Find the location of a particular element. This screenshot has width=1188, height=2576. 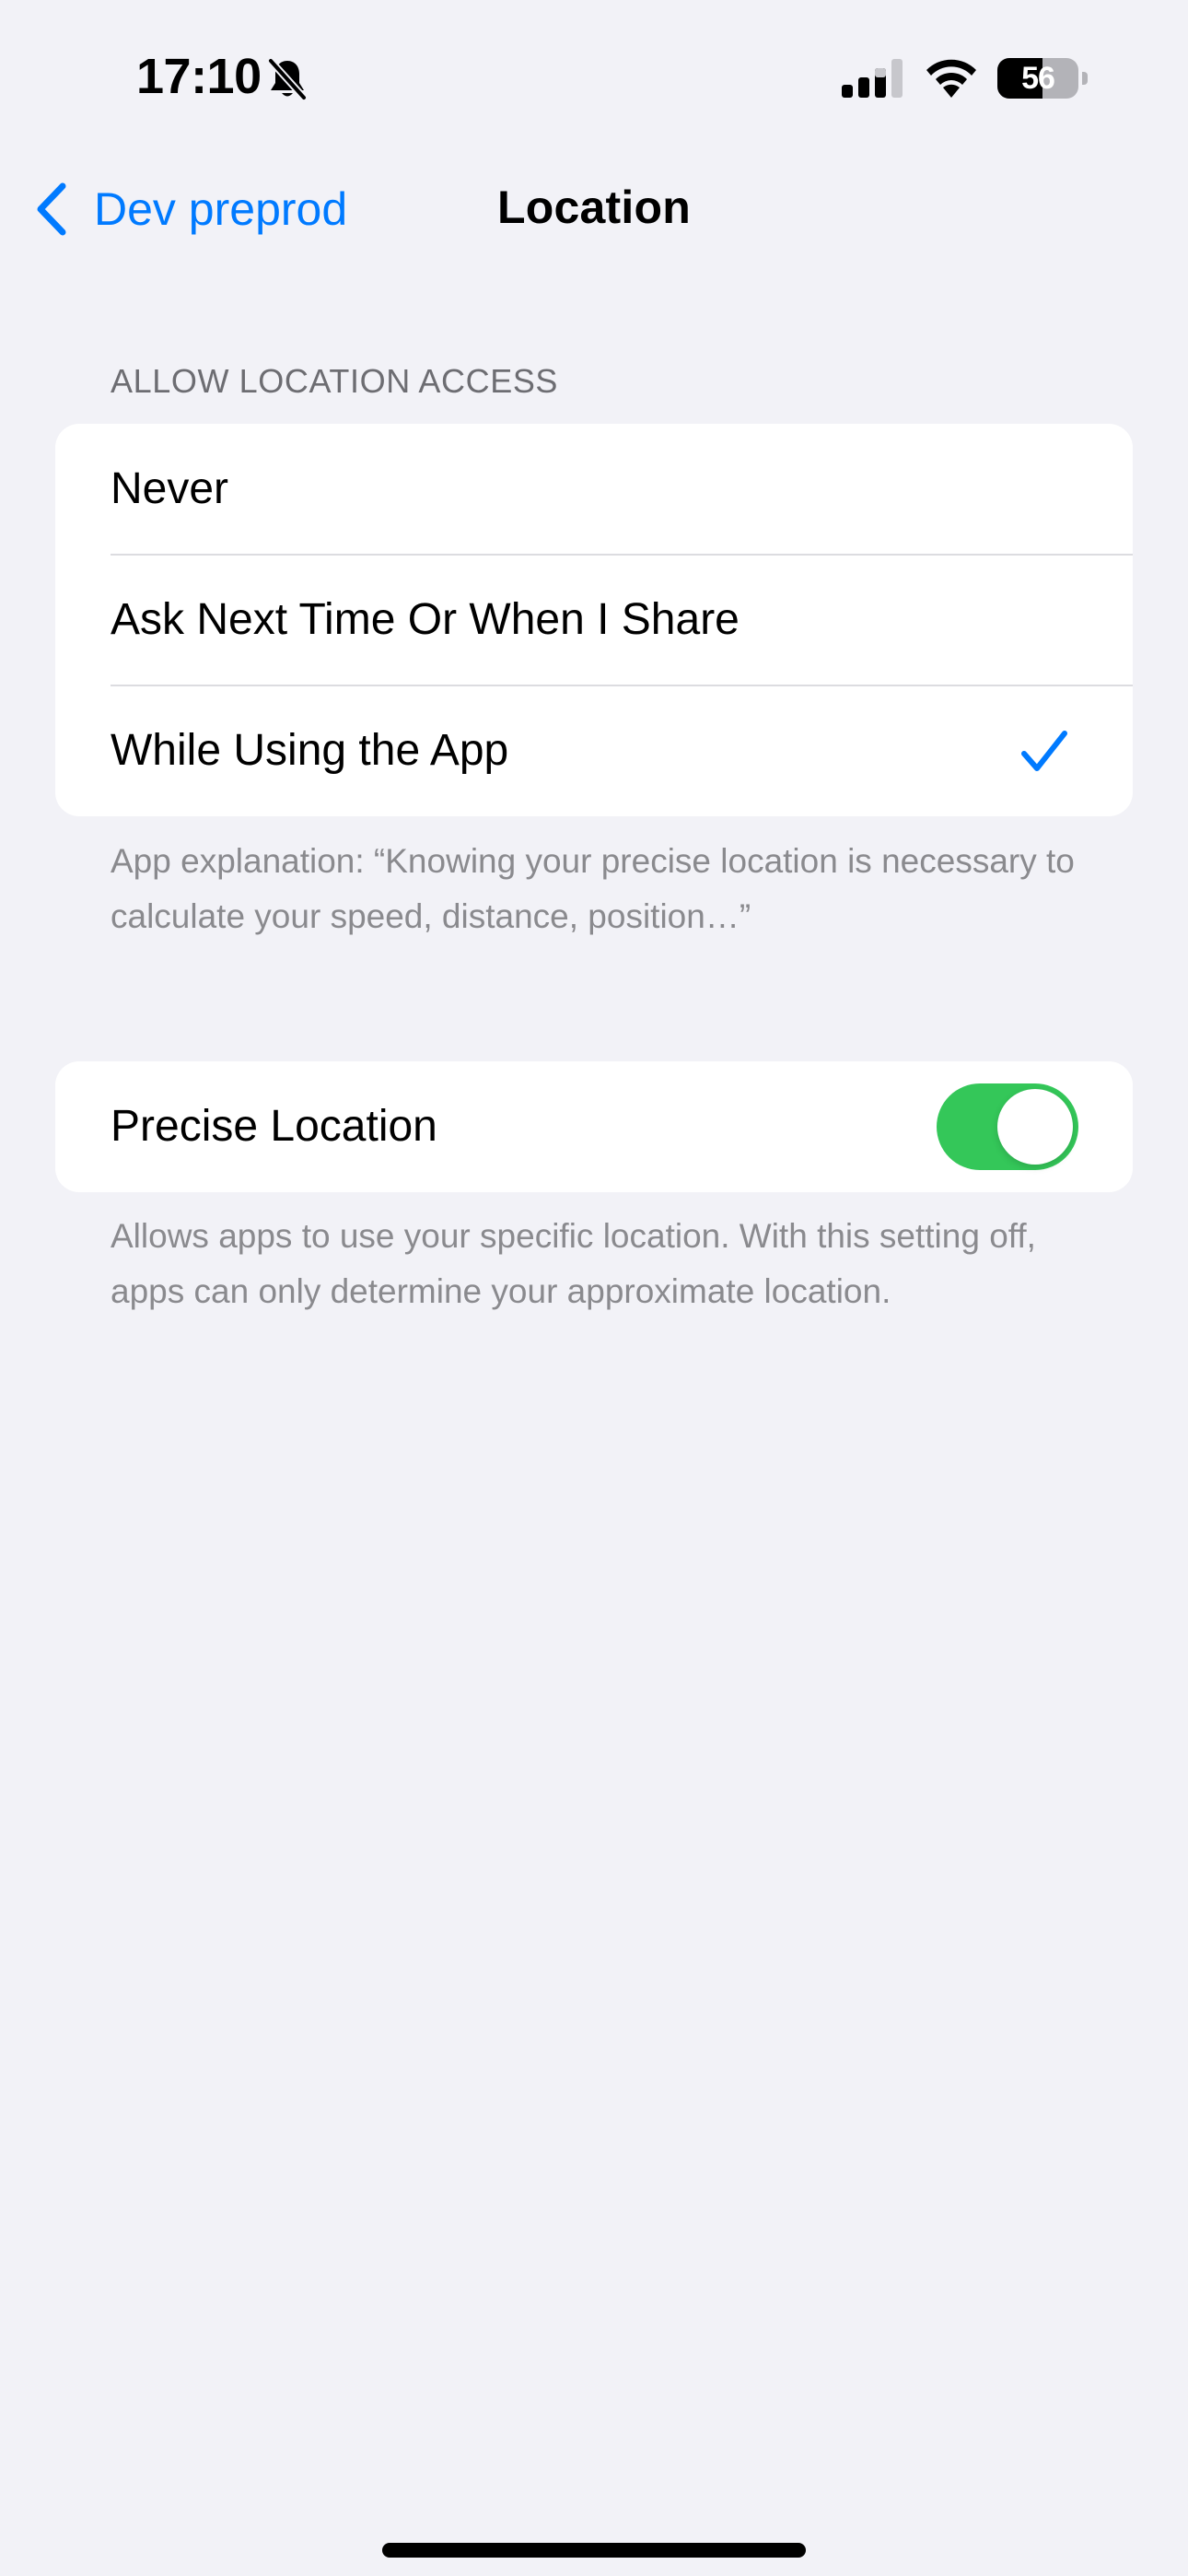

precise-location-group: Precise Location is located at coordinates (594, 1126).